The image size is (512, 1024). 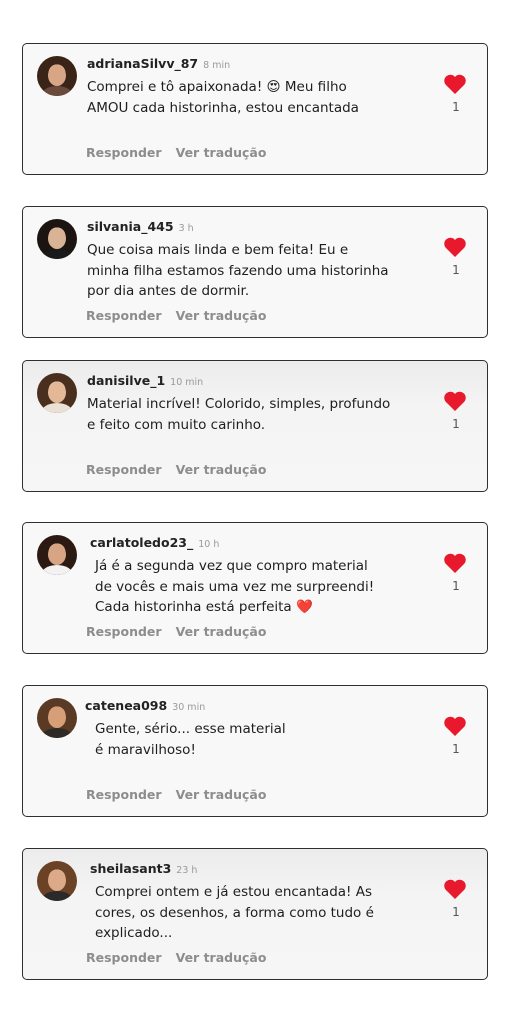 What do you see at coordinates (231, 566) in the screenshot?
I see `comment-text-line: Já é a segunda vez que compro material` at bounding box center [231, 566].